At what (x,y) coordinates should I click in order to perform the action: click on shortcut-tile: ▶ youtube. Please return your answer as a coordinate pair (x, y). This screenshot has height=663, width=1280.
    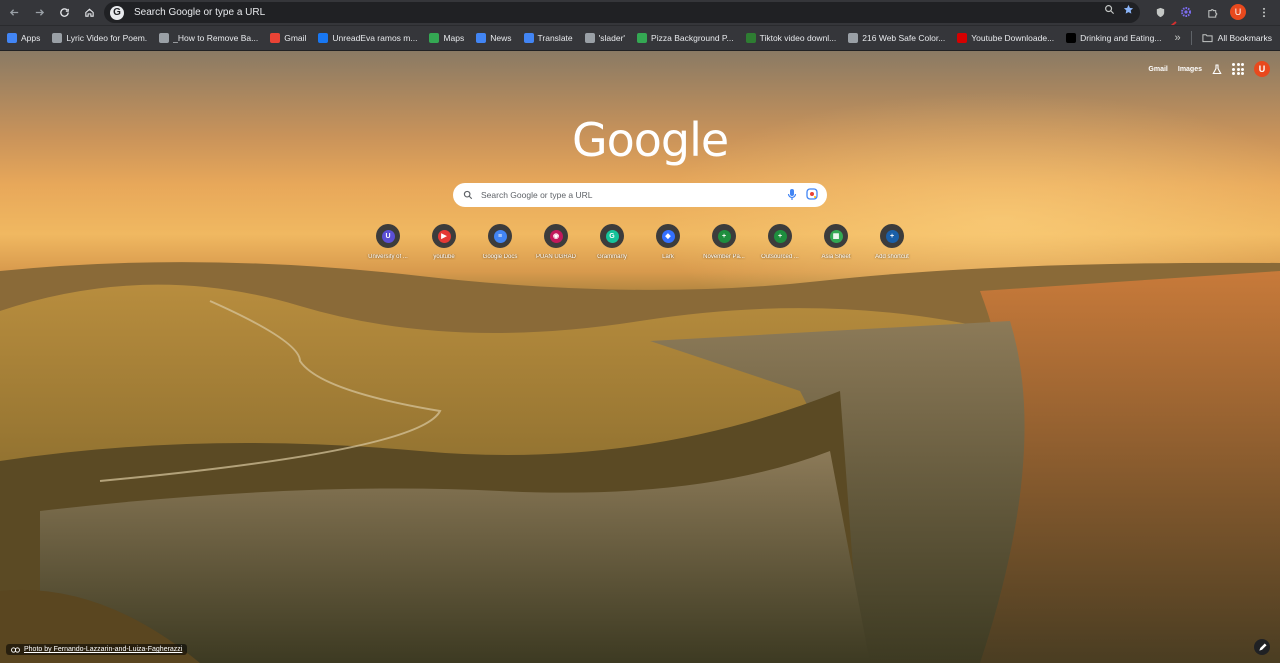
    Looking at the image, I should click on (444, 242).